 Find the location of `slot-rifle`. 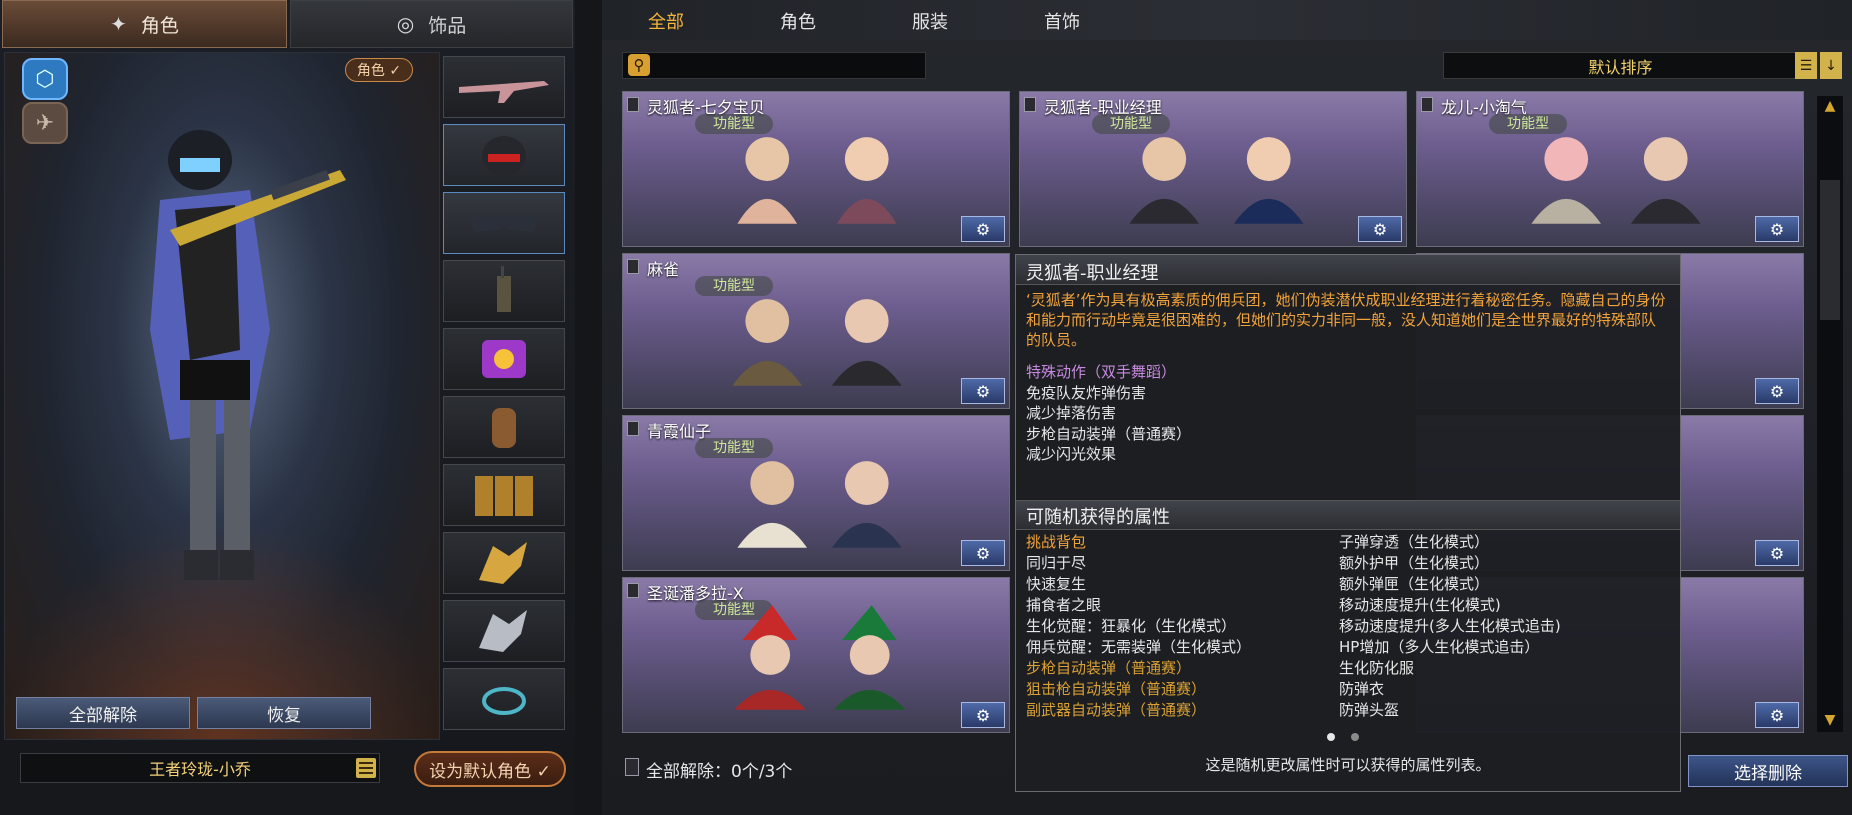

slot-rifle is located at coordinates (504, 87).